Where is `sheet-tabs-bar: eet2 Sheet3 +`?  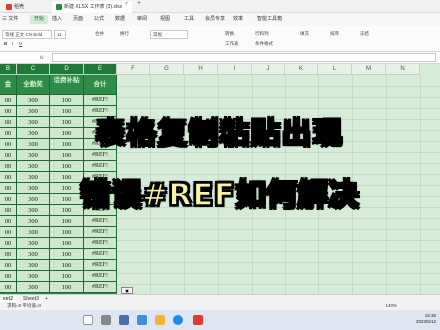
sheet-tabs-bar: eet2 Sheet3 + is located at coordinates (220, 298).